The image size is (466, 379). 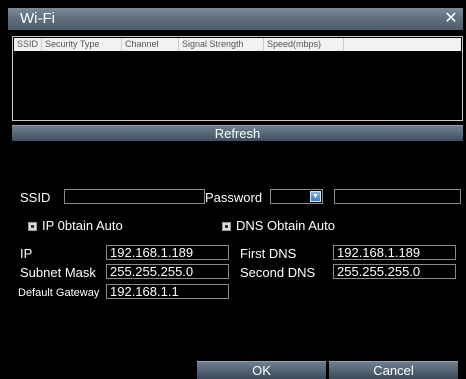 What do you see at coordinates (278, 272) in the screenshot?
I see `second-dns-label: Second DNS` at bounding box center [278, 272].